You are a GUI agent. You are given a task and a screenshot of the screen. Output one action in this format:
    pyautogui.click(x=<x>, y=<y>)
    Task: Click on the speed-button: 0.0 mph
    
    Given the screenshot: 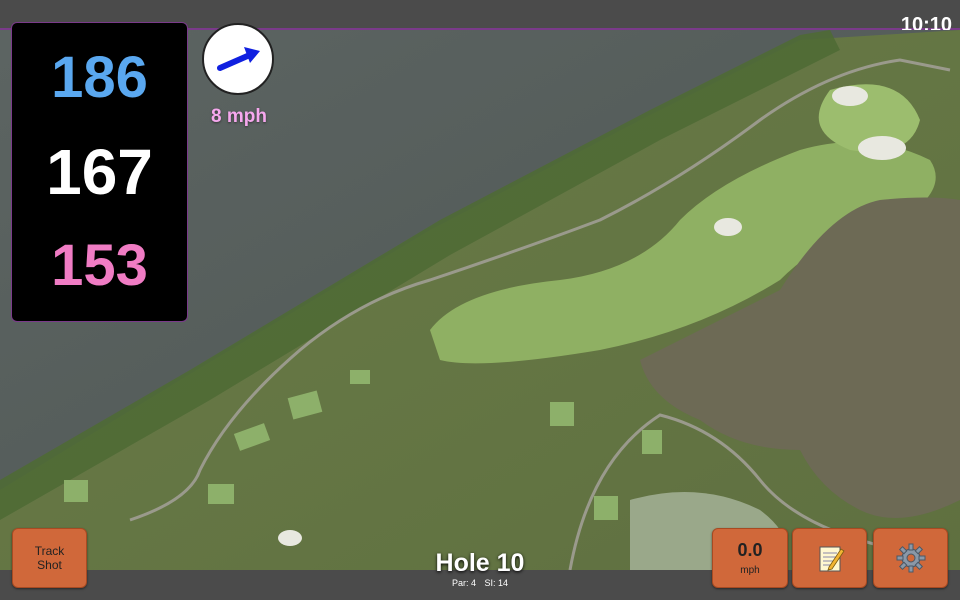 What is the action you would take?
    pyautogui.click(x=750, y=558)
    